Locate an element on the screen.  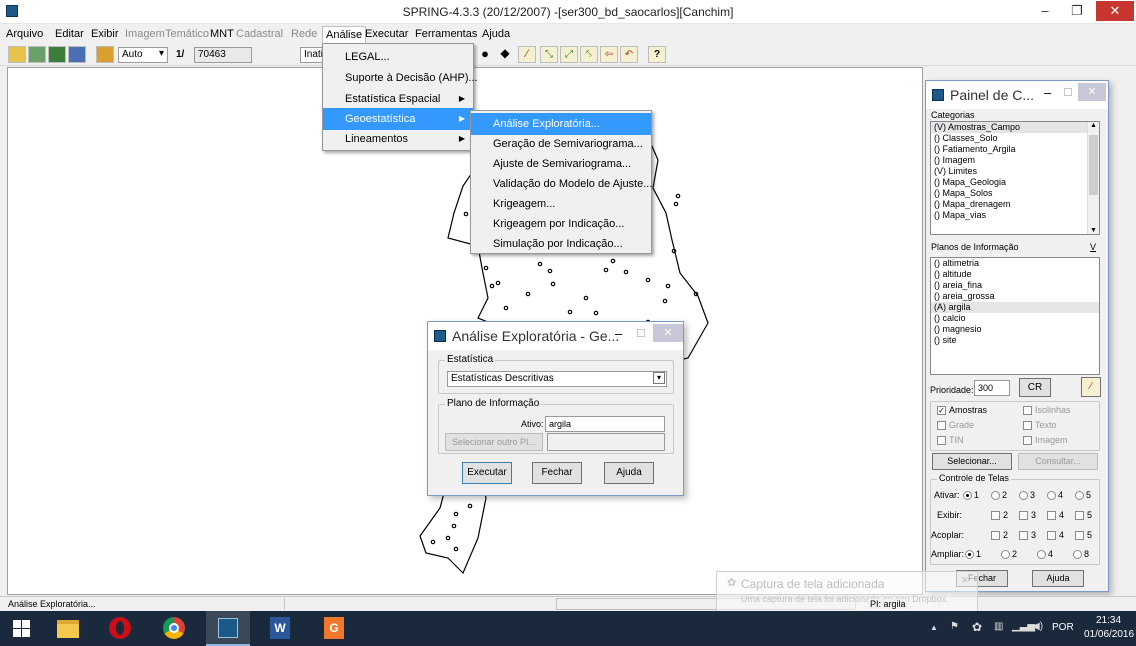
taskbar-pdf: G is located at coordinates (334, 628).